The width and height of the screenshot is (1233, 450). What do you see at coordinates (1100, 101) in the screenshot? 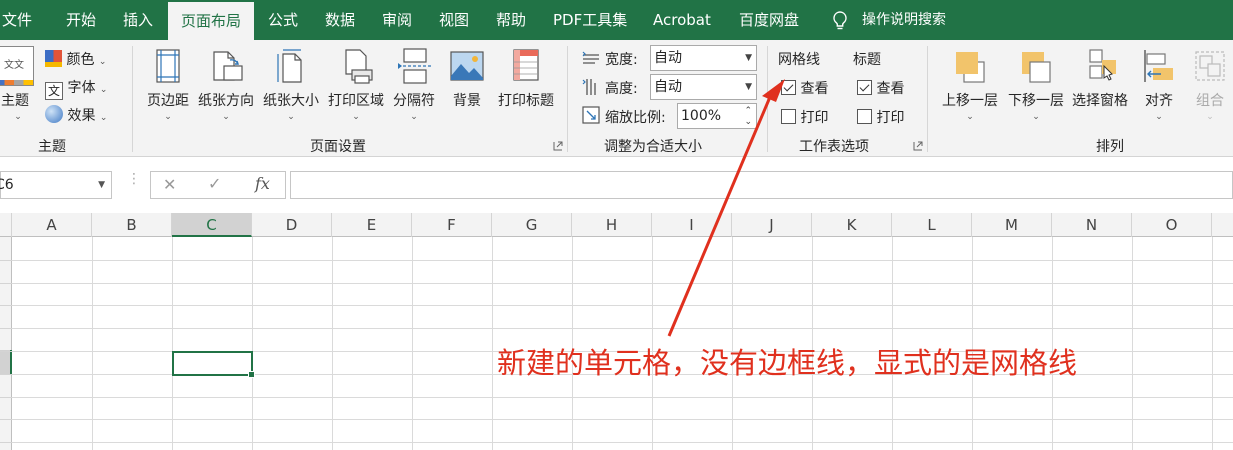
I see `selection-pane-label: 选择窗格` at bounding box center [1100, 101].